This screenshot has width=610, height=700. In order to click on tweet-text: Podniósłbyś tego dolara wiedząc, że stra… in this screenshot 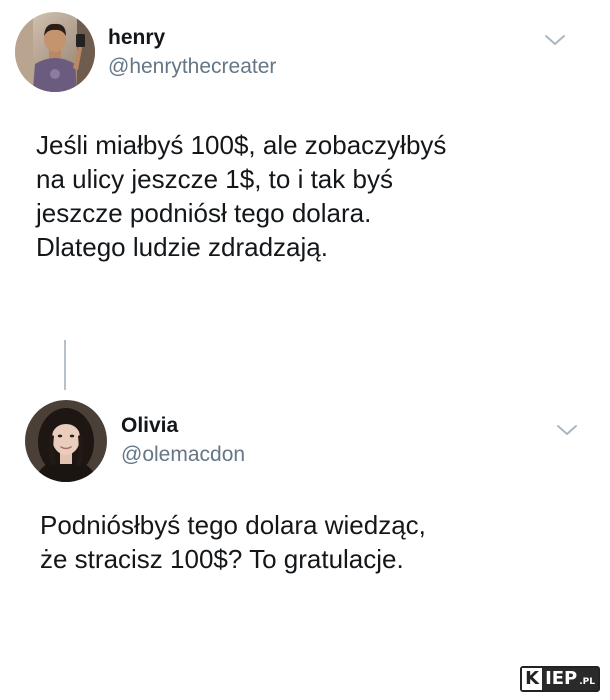, I will do `click(233, 542)`.